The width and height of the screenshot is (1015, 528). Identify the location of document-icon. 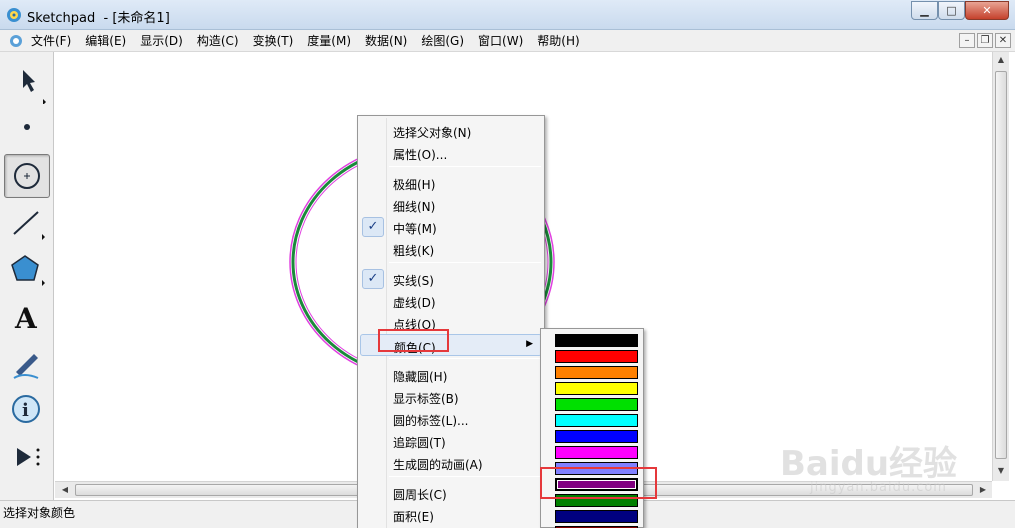
(16, 41).